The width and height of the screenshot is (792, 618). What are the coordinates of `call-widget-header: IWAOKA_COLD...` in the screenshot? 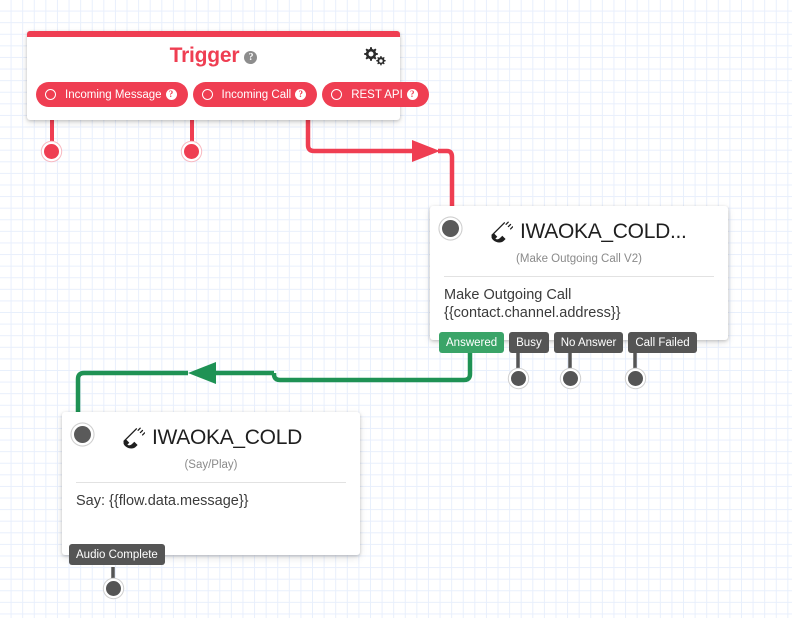 It's located at (579, 225).